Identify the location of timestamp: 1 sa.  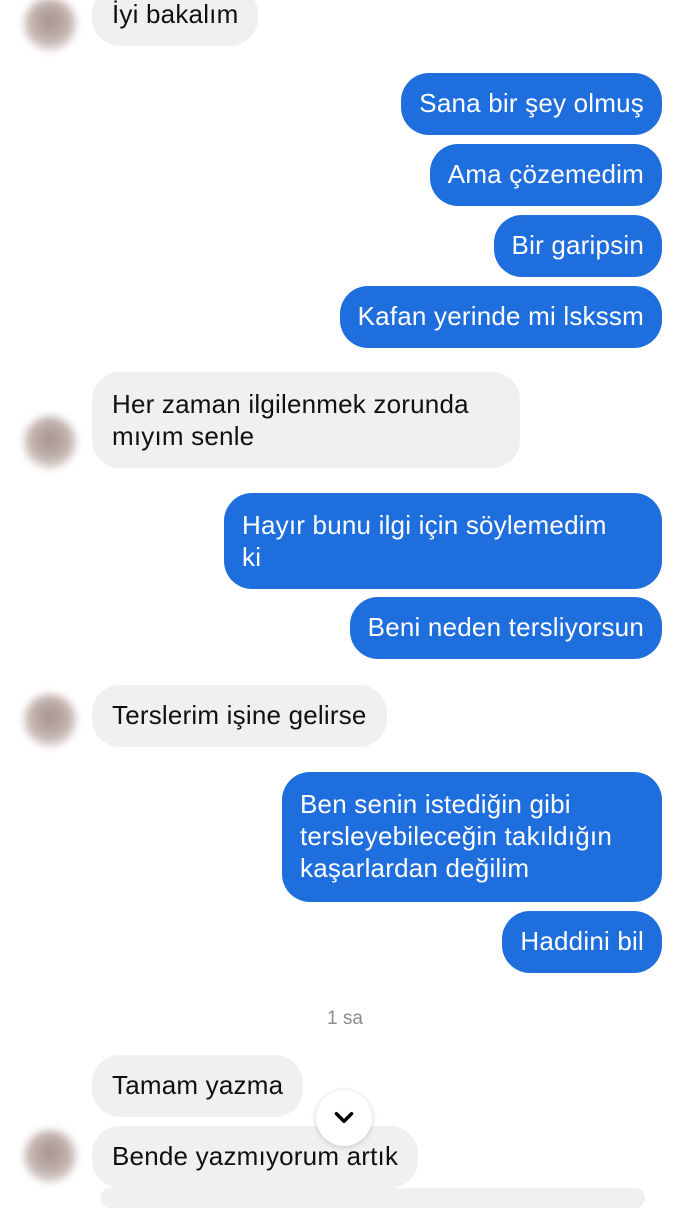
(345, 1018).